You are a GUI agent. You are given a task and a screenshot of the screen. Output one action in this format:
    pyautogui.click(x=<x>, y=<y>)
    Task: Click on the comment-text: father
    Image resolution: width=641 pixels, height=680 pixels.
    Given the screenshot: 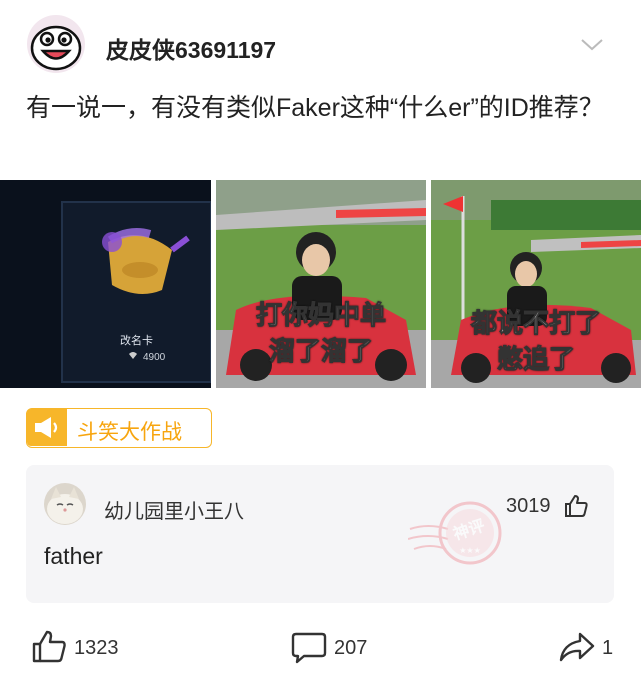 What is the action you would take?
    pyautogui.click(x=73, y=556)
    